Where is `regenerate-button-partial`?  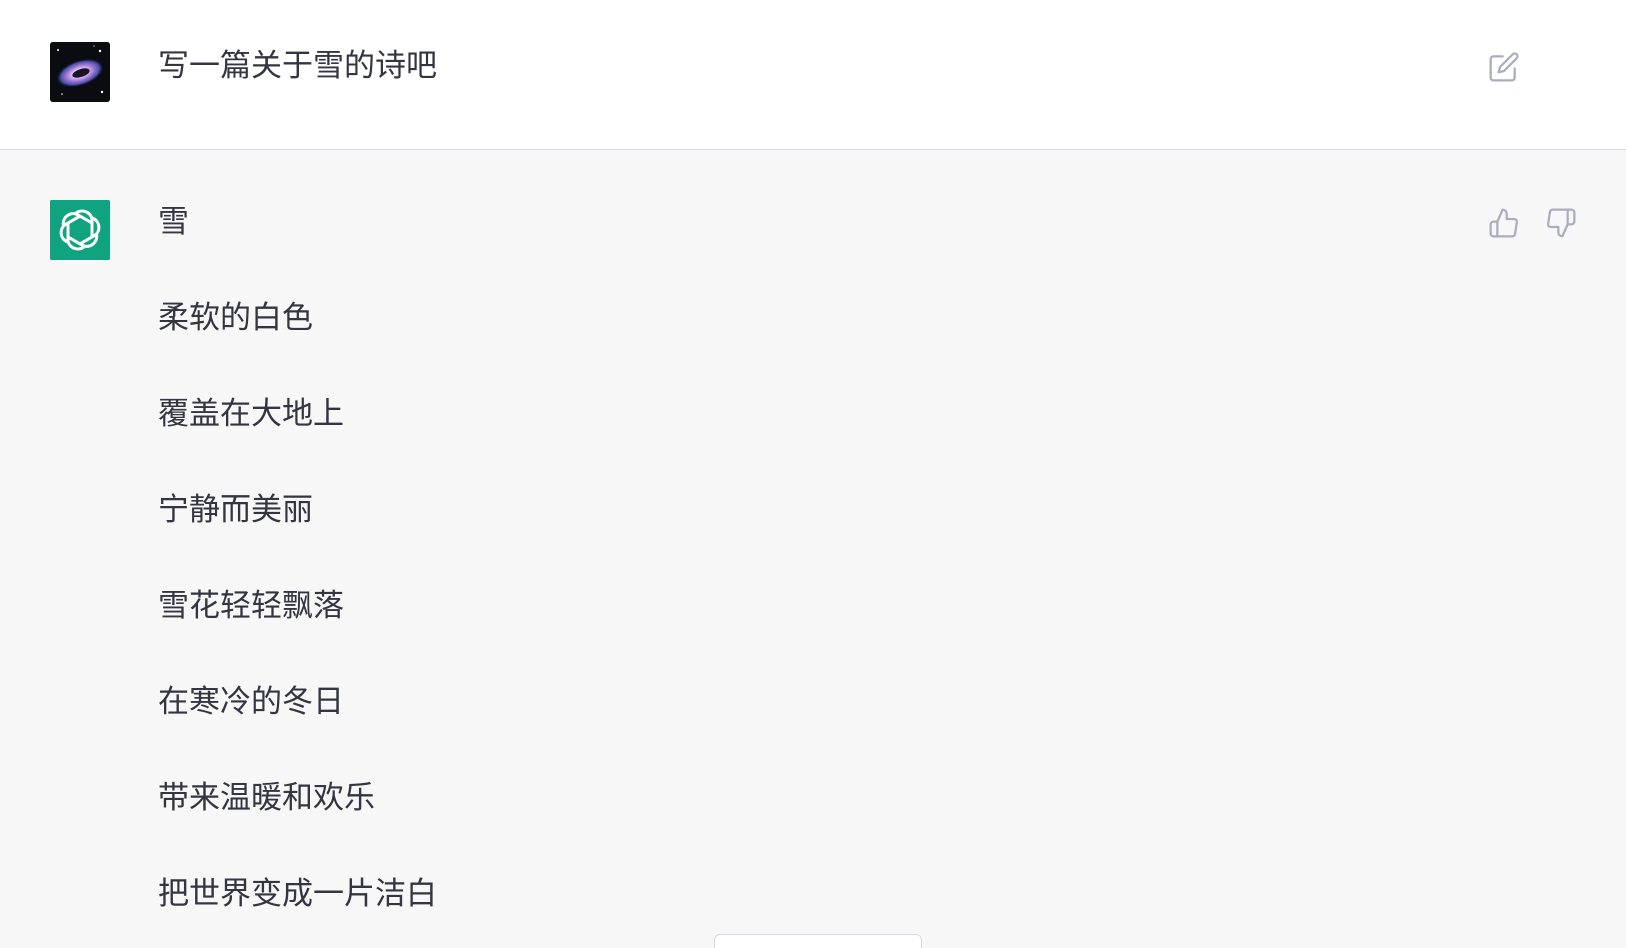
regenerate-button-partial is located at coordinates (818, 941).